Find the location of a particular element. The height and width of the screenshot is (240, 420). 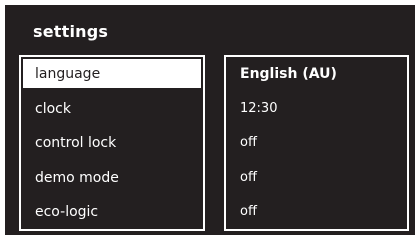

value-clock: 12:30 is located at coordinates (316, 108).